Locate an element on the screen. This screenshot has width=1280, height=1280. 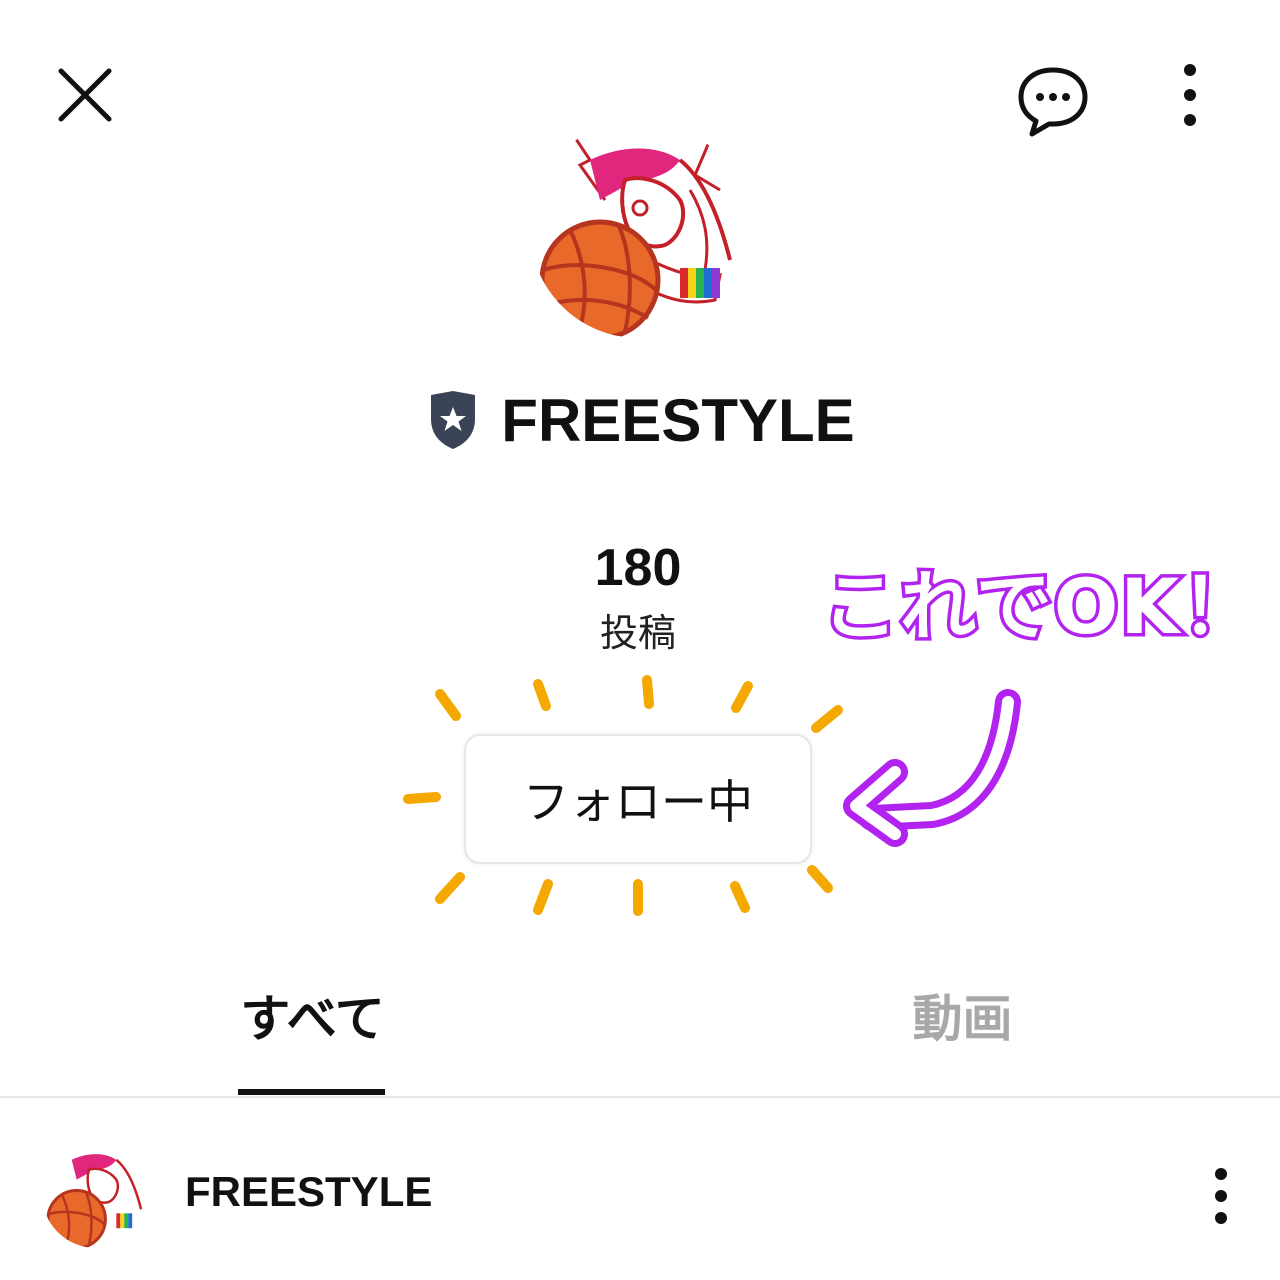
active-tab-indicator is located at coordinates (311, 1092).